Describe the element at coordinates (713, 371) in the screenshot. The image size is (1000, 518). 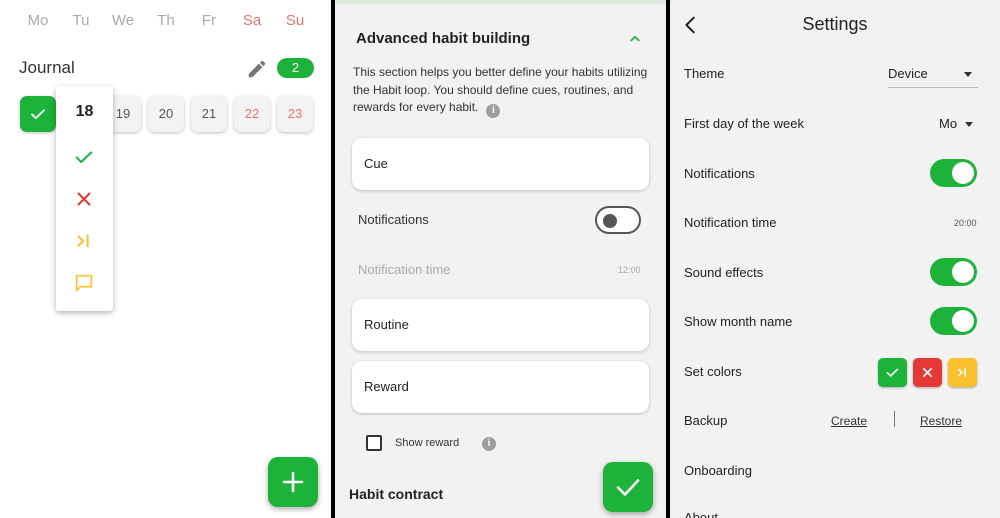
I see `set-colors-label: Set colors` at that location.